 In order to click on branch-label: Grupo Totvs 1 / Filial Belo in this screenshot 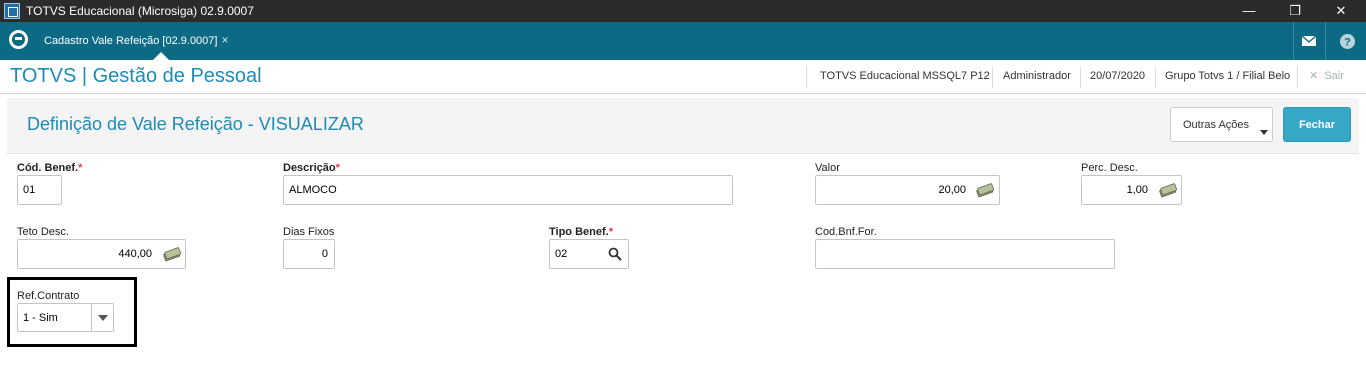, I will do `click(1228, 76)`.